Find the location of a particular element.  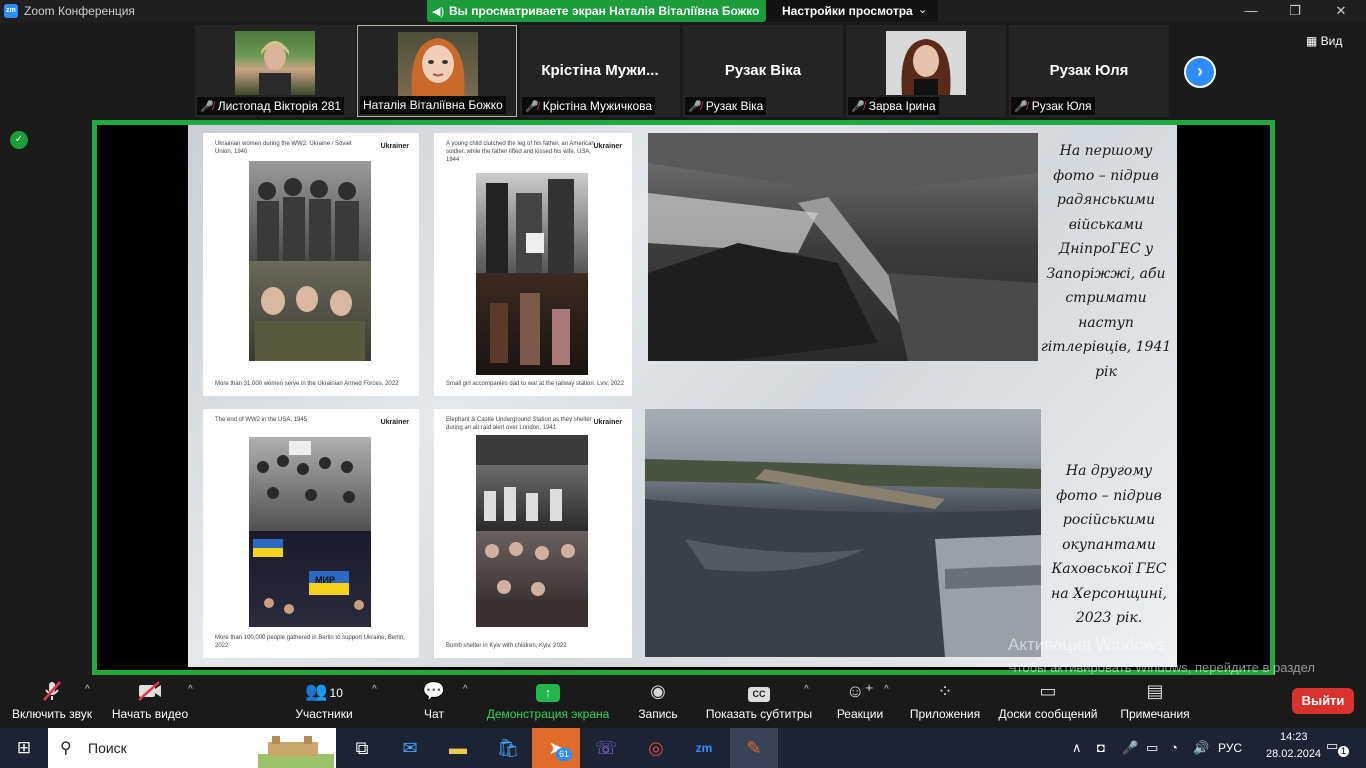

video-options-caret-icon: ^ is located at coordinates (190, 689).